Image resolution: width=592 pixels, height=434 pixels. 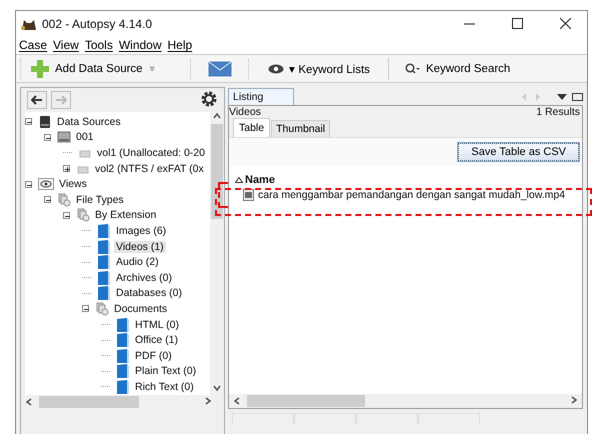 What do you see at coordinates (558, 112) in the screenshot?
I see `results-count: 1 Results` at bounding box center [558, 112].